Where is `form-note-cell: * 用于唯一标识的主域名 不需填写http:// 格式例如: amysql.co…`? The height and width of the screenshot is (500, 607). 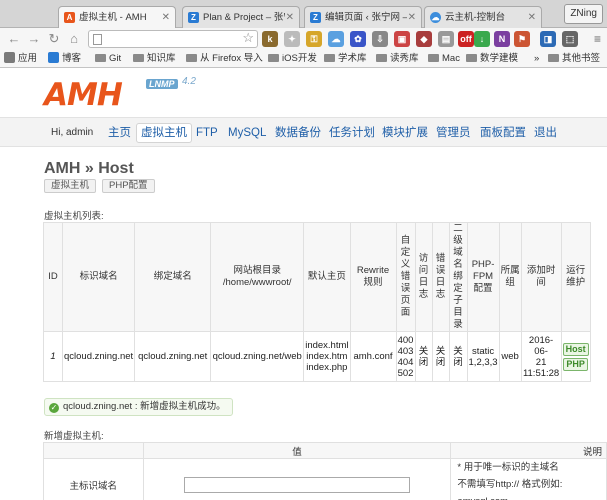 form-note-cell: * 用于唯一标识的主域名 不需填写http:// 格式例如: amysql.co… is located at coordinates (528, 479).